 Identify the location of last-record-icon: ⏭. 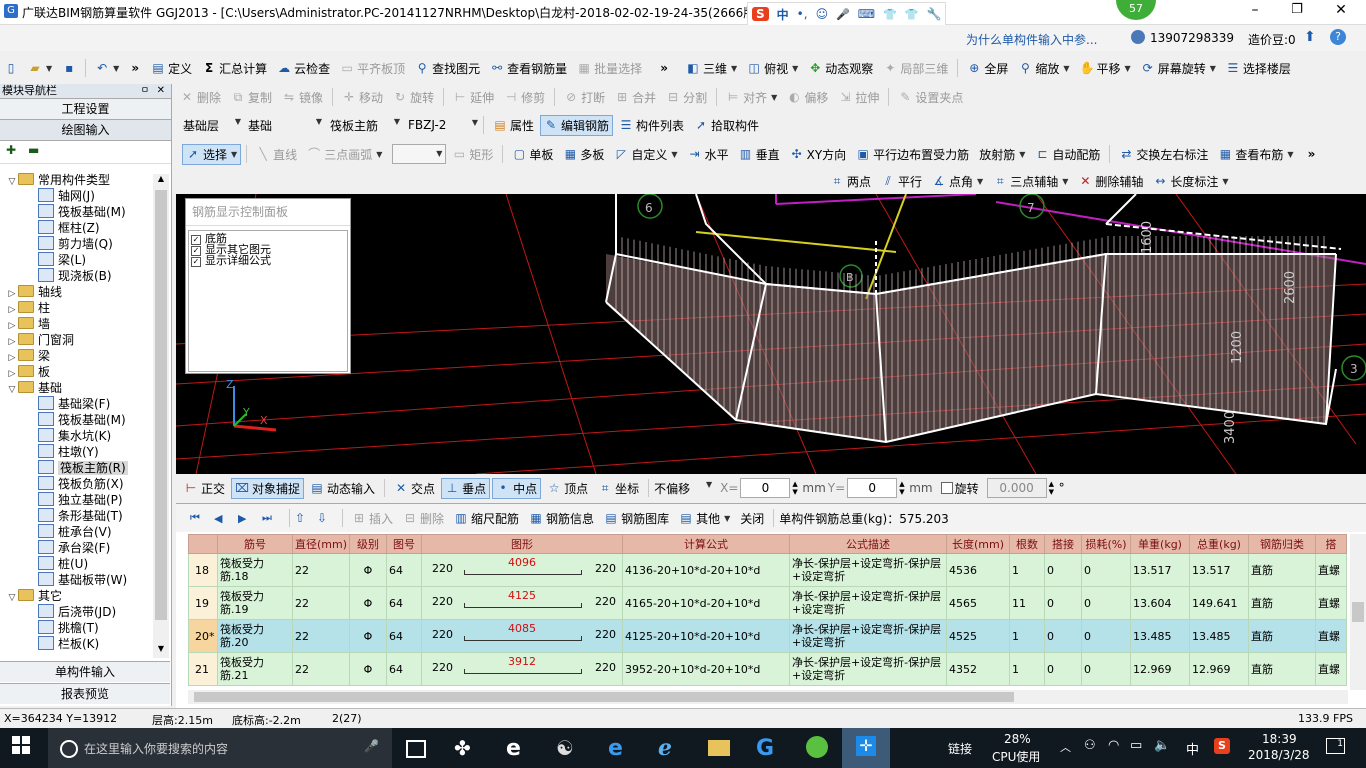
(273, 518).